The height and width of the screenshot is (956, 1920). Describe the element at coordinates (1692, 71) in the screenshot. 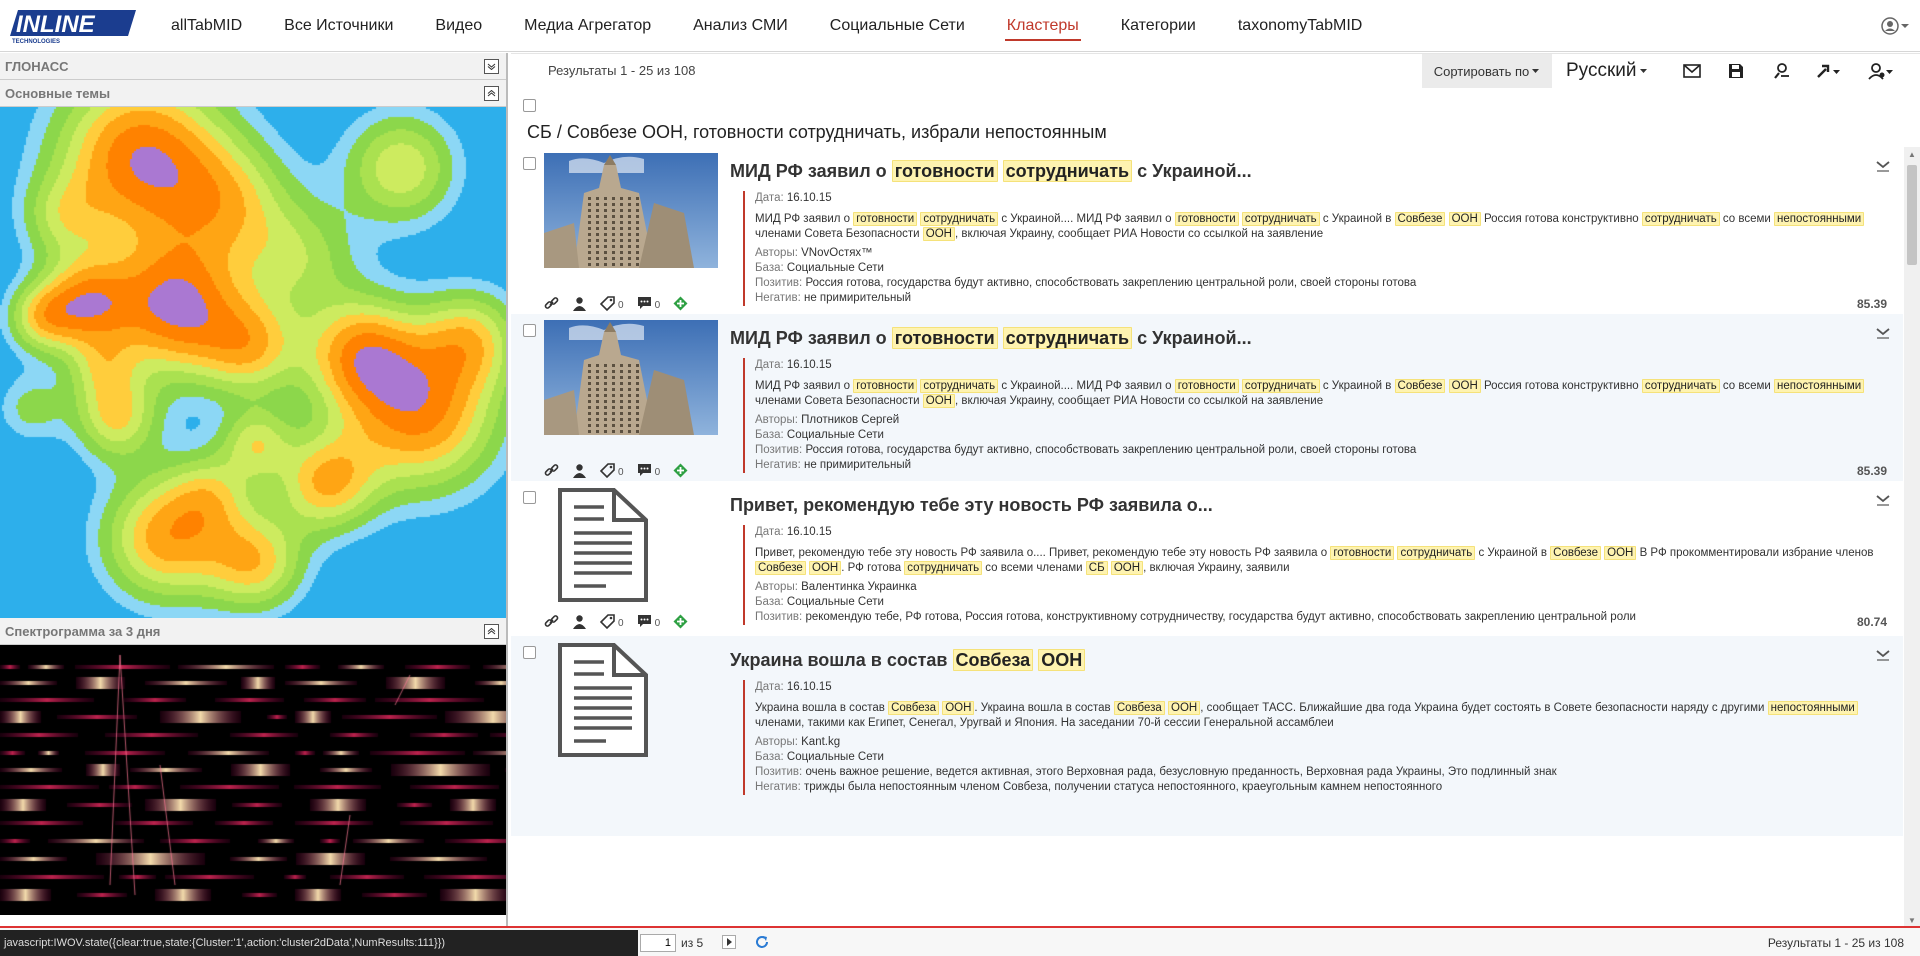

I see `mail-icon` at that location.